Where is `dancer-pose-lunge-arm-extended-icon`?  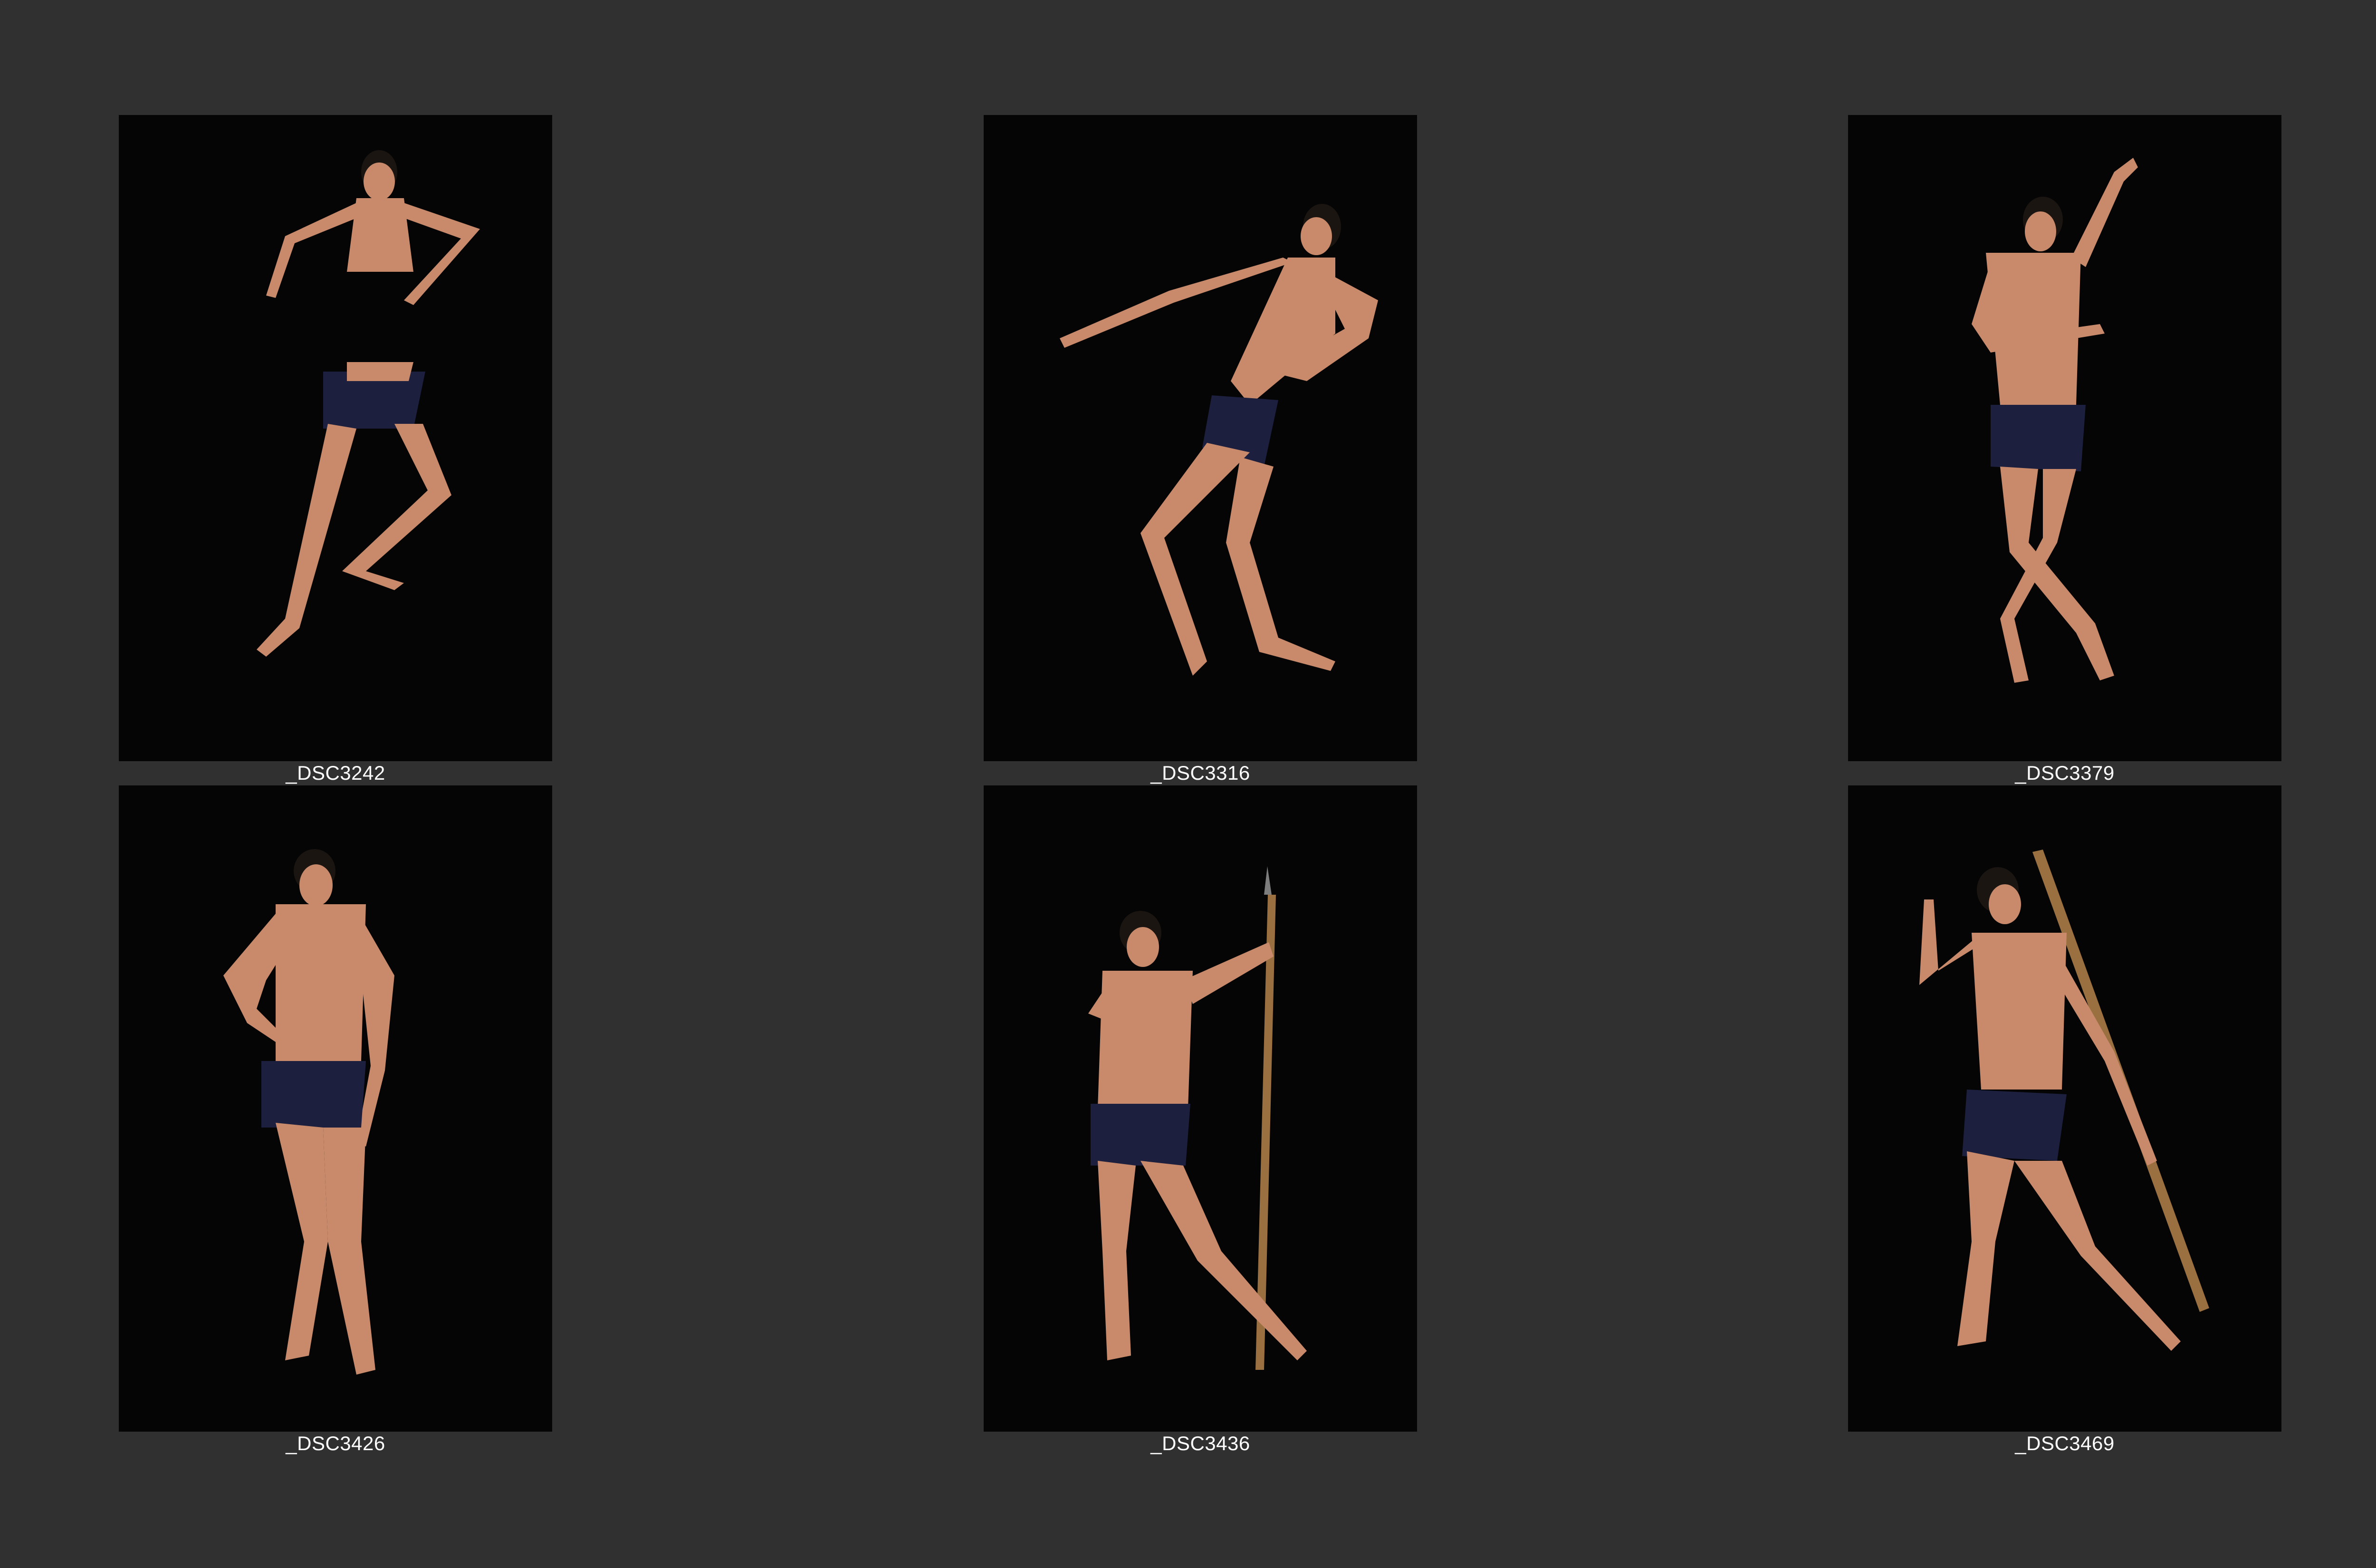 dancer-pose-lunge-arm-extended-icon is located at coordinates (1200, 438).